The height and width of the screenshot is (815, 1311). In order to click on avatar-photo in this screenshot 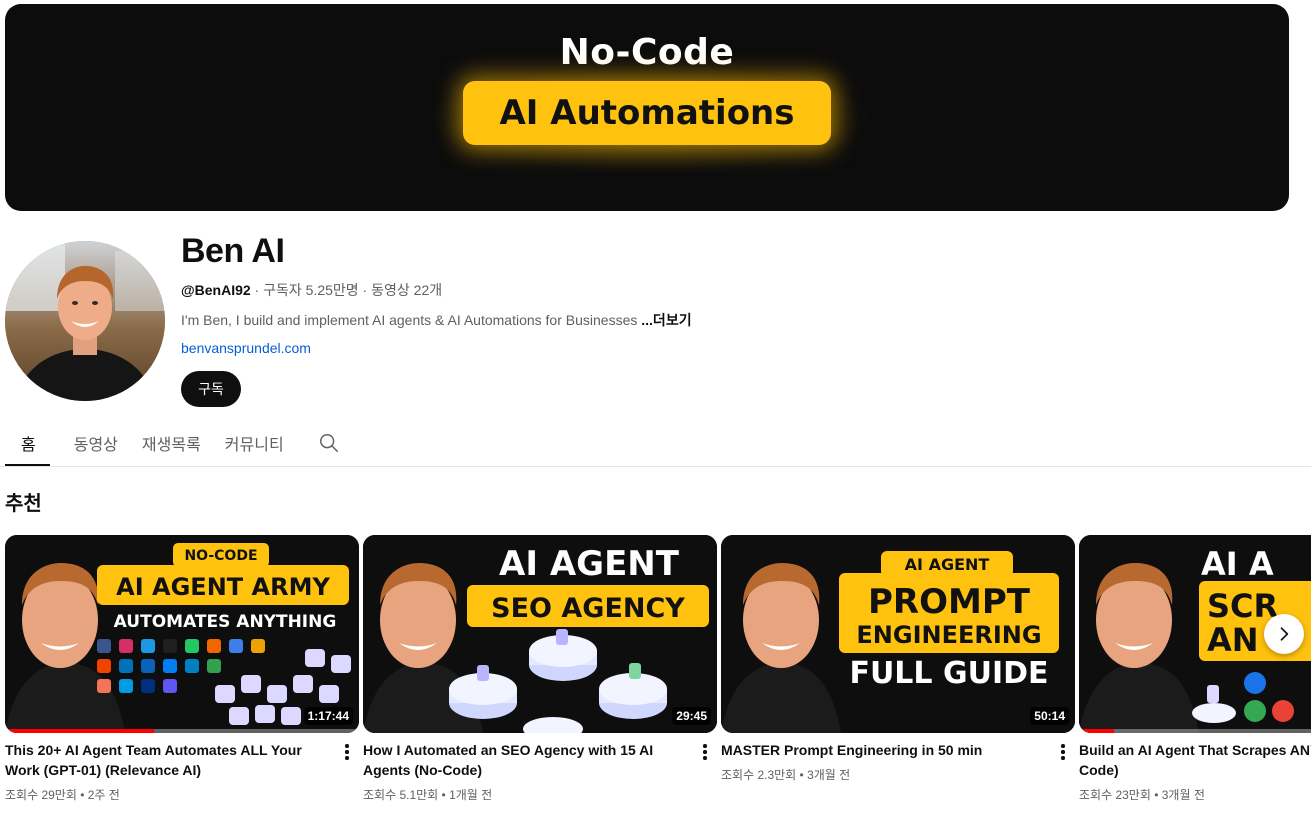, I will do `click(85, 321)`.